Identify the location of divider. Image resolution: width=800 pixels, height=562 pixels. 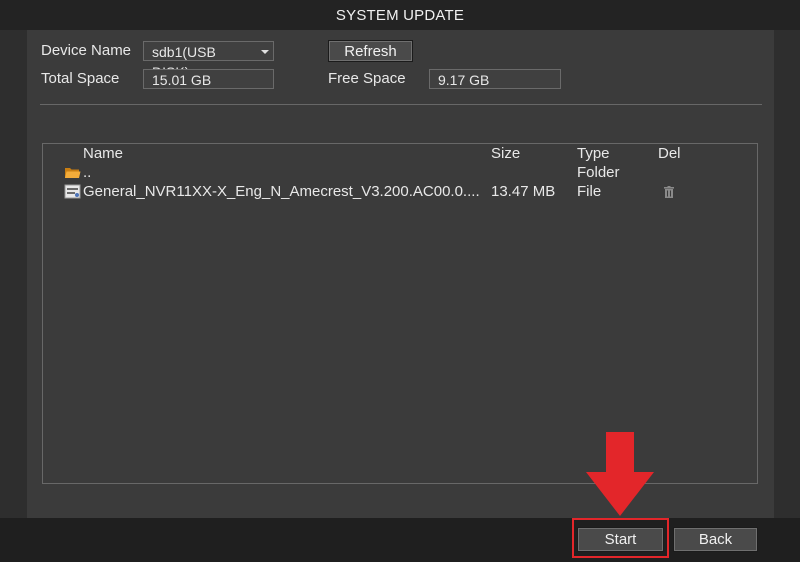
(401, 104).